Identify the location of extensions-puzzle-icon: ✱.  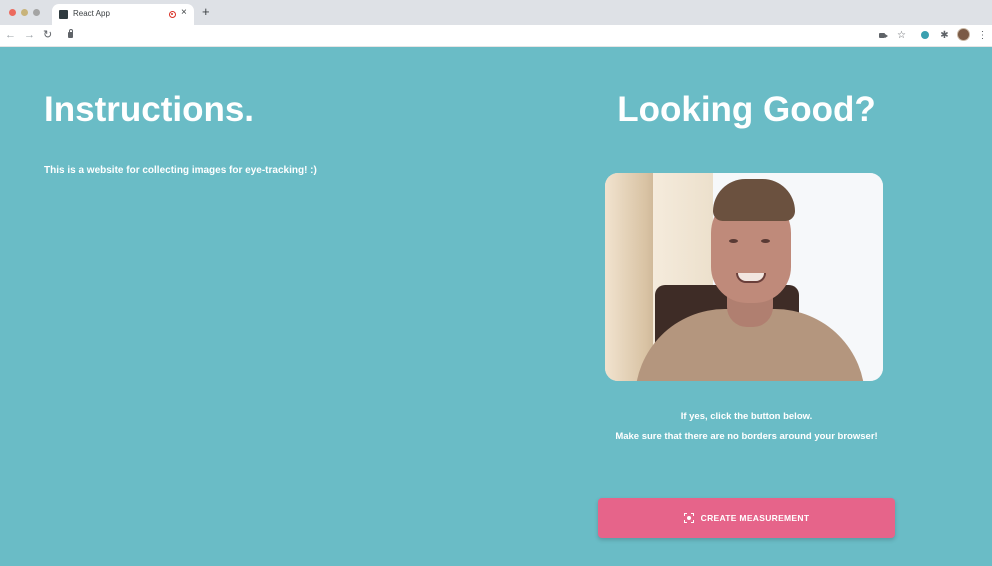
(944, 35).